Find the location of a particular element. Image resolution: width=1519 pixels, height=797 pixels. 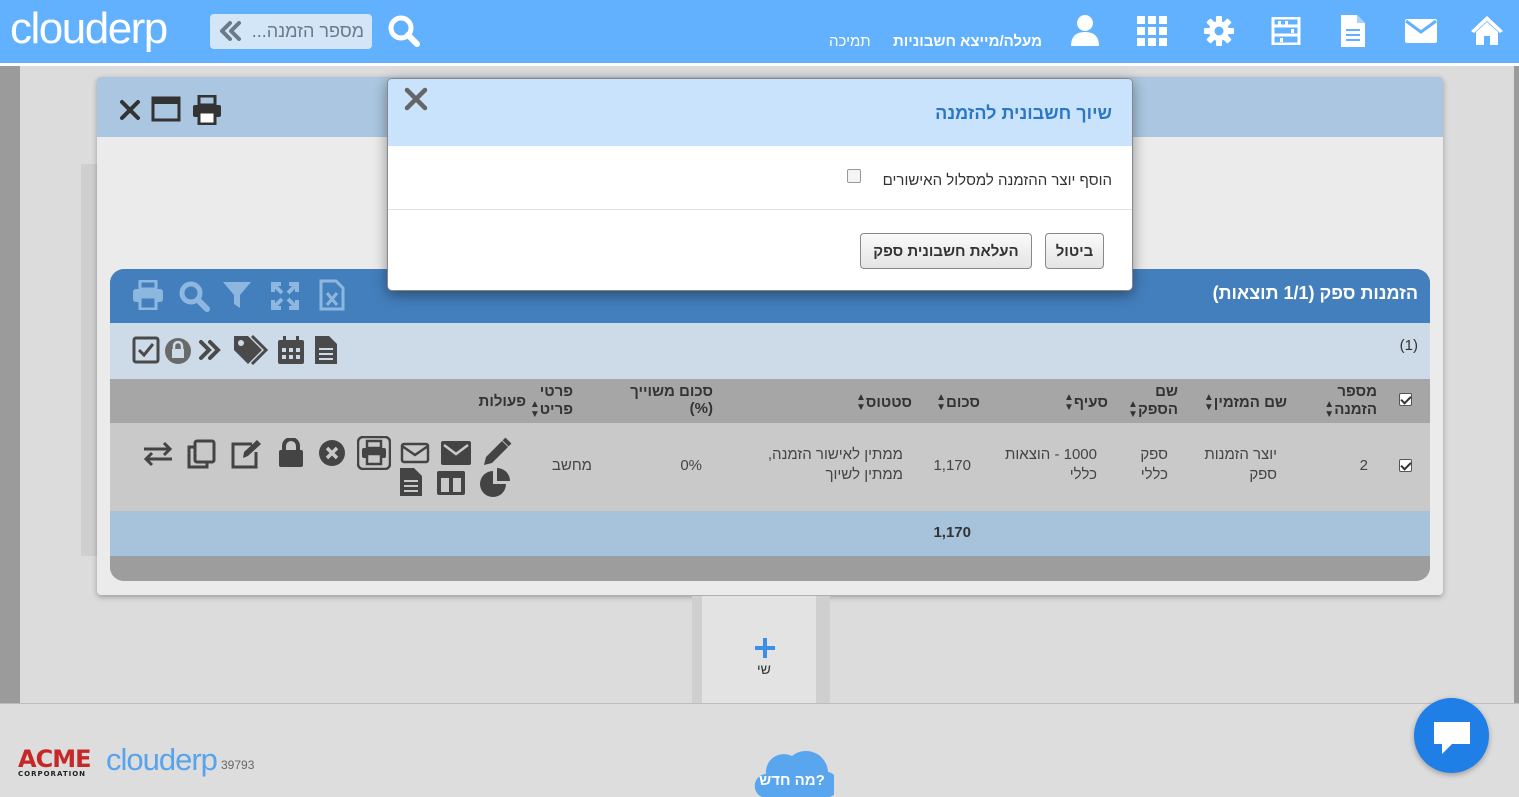

add-creator-approval-checkbox is located at coordinates (854, 176).